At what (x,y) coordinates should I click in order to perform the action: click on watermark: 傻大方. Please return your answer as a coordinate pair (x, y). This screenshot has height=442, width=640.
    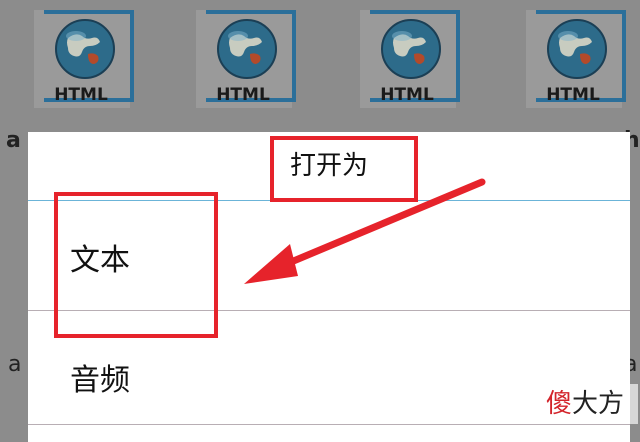
    Looking at the image, I should click on (592, 404).